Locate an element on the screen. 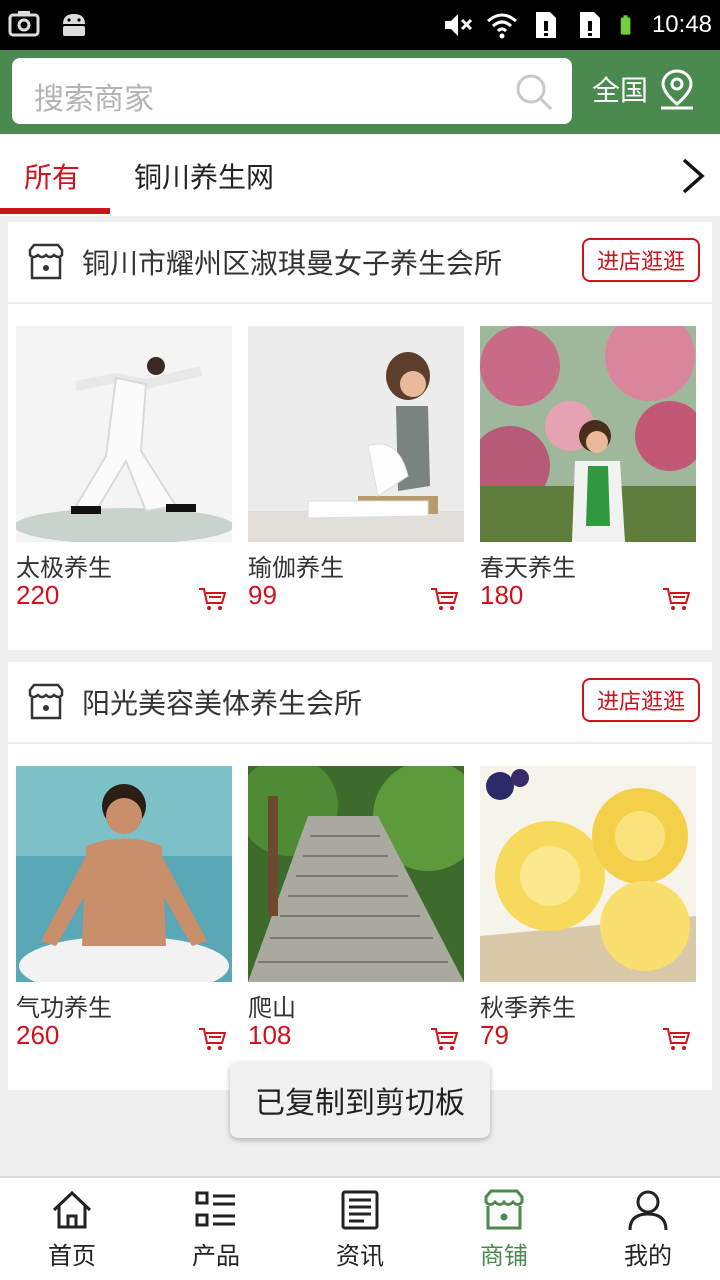 This screenshot has width=720, height=1280. product-price: 79 is located at coordinates (494, 1035).